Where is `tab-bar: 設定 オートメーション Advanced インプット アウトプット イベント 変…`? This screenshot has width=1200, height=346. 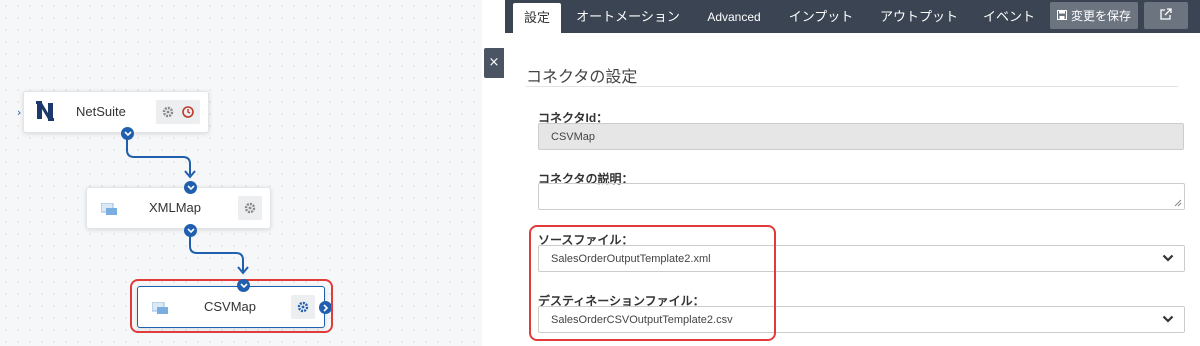
tab-bar: 設定 オートメーション Advanced インプット アウトプット イベント 変… is located at coordinates (852, 16).